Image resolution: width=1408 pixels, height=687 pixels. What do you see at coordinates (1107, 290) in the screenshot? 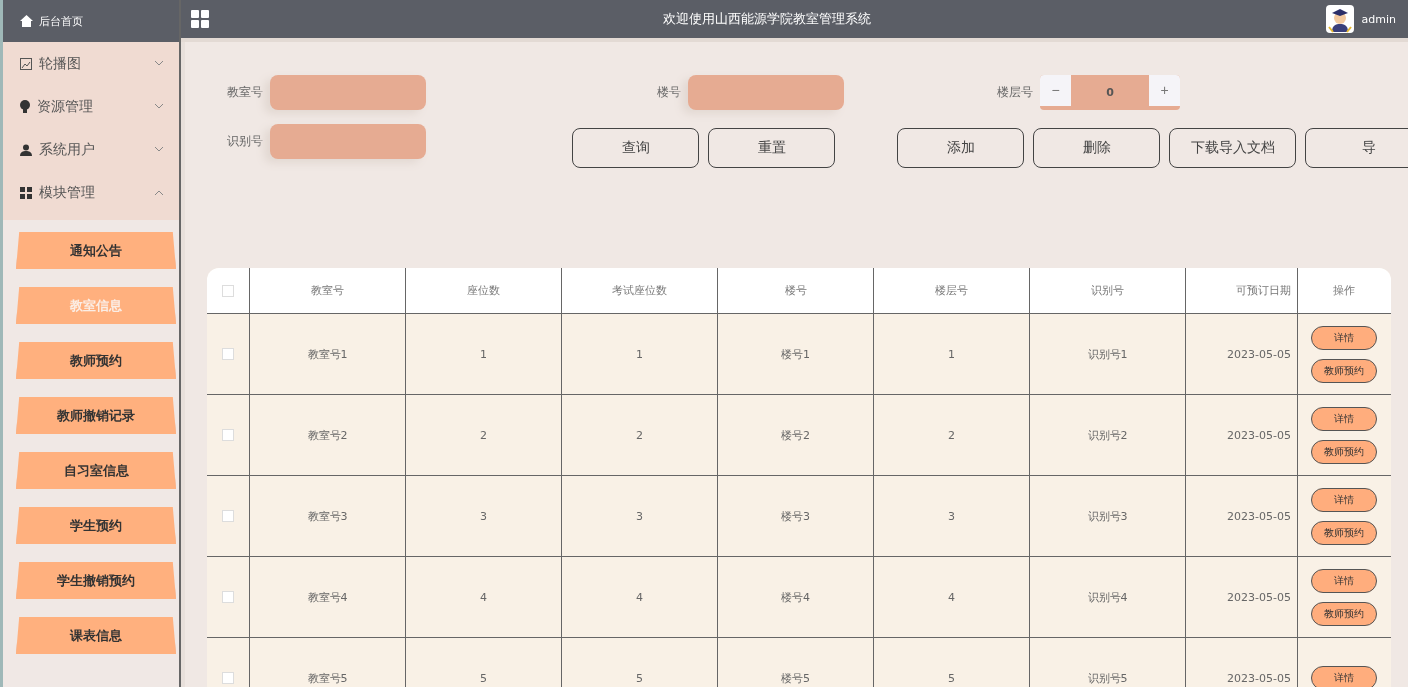
I see `column-header: 识别号` at bounding box center [1107, 290].